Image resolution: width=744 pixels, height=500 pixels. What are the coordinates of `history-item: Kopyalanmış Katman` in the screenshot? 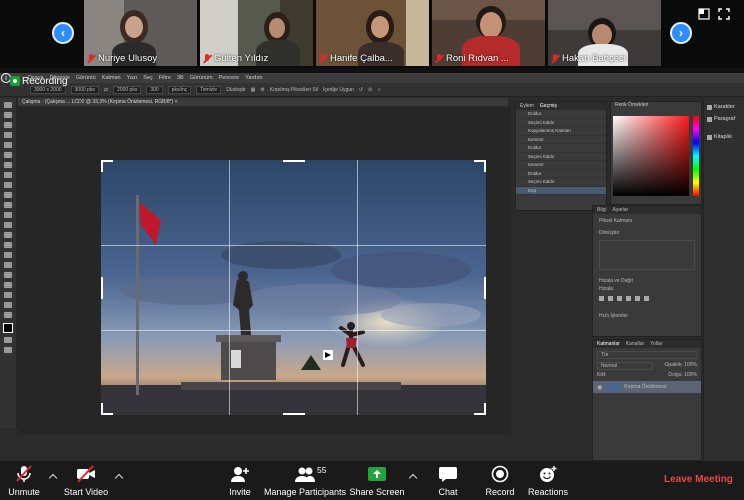 It's located at (561, 131).